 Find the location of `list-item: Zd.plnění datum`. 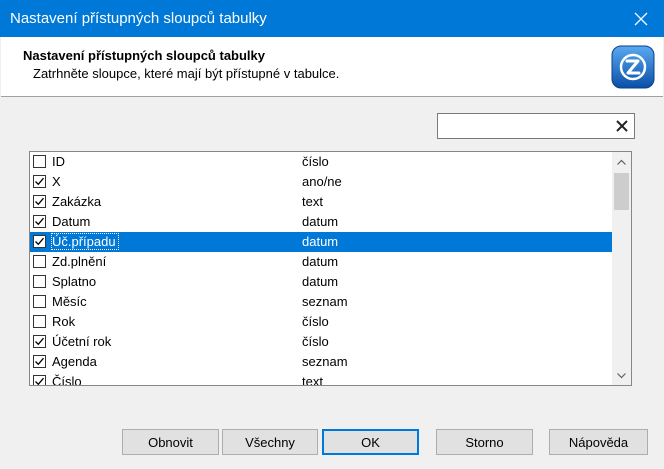

list-item: Zd.plnění datum is located at coordinates (321, 262).